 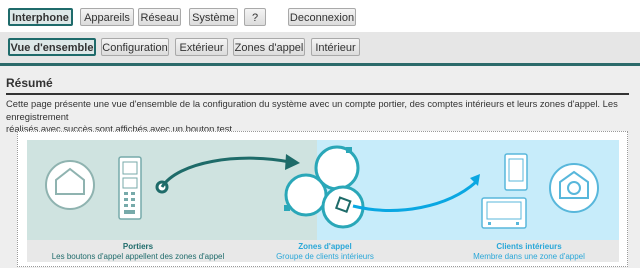 What do you see at coordinates (335, 47) in the screenshot?
I see `subtab-interieur: Intérieur` at bounding box center [335, 47].